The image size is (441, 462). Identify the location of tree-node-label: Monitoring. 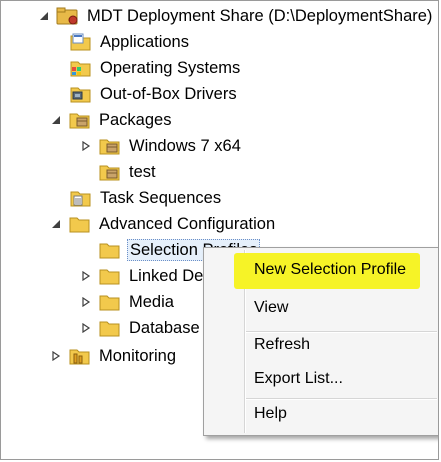
(138, 356).